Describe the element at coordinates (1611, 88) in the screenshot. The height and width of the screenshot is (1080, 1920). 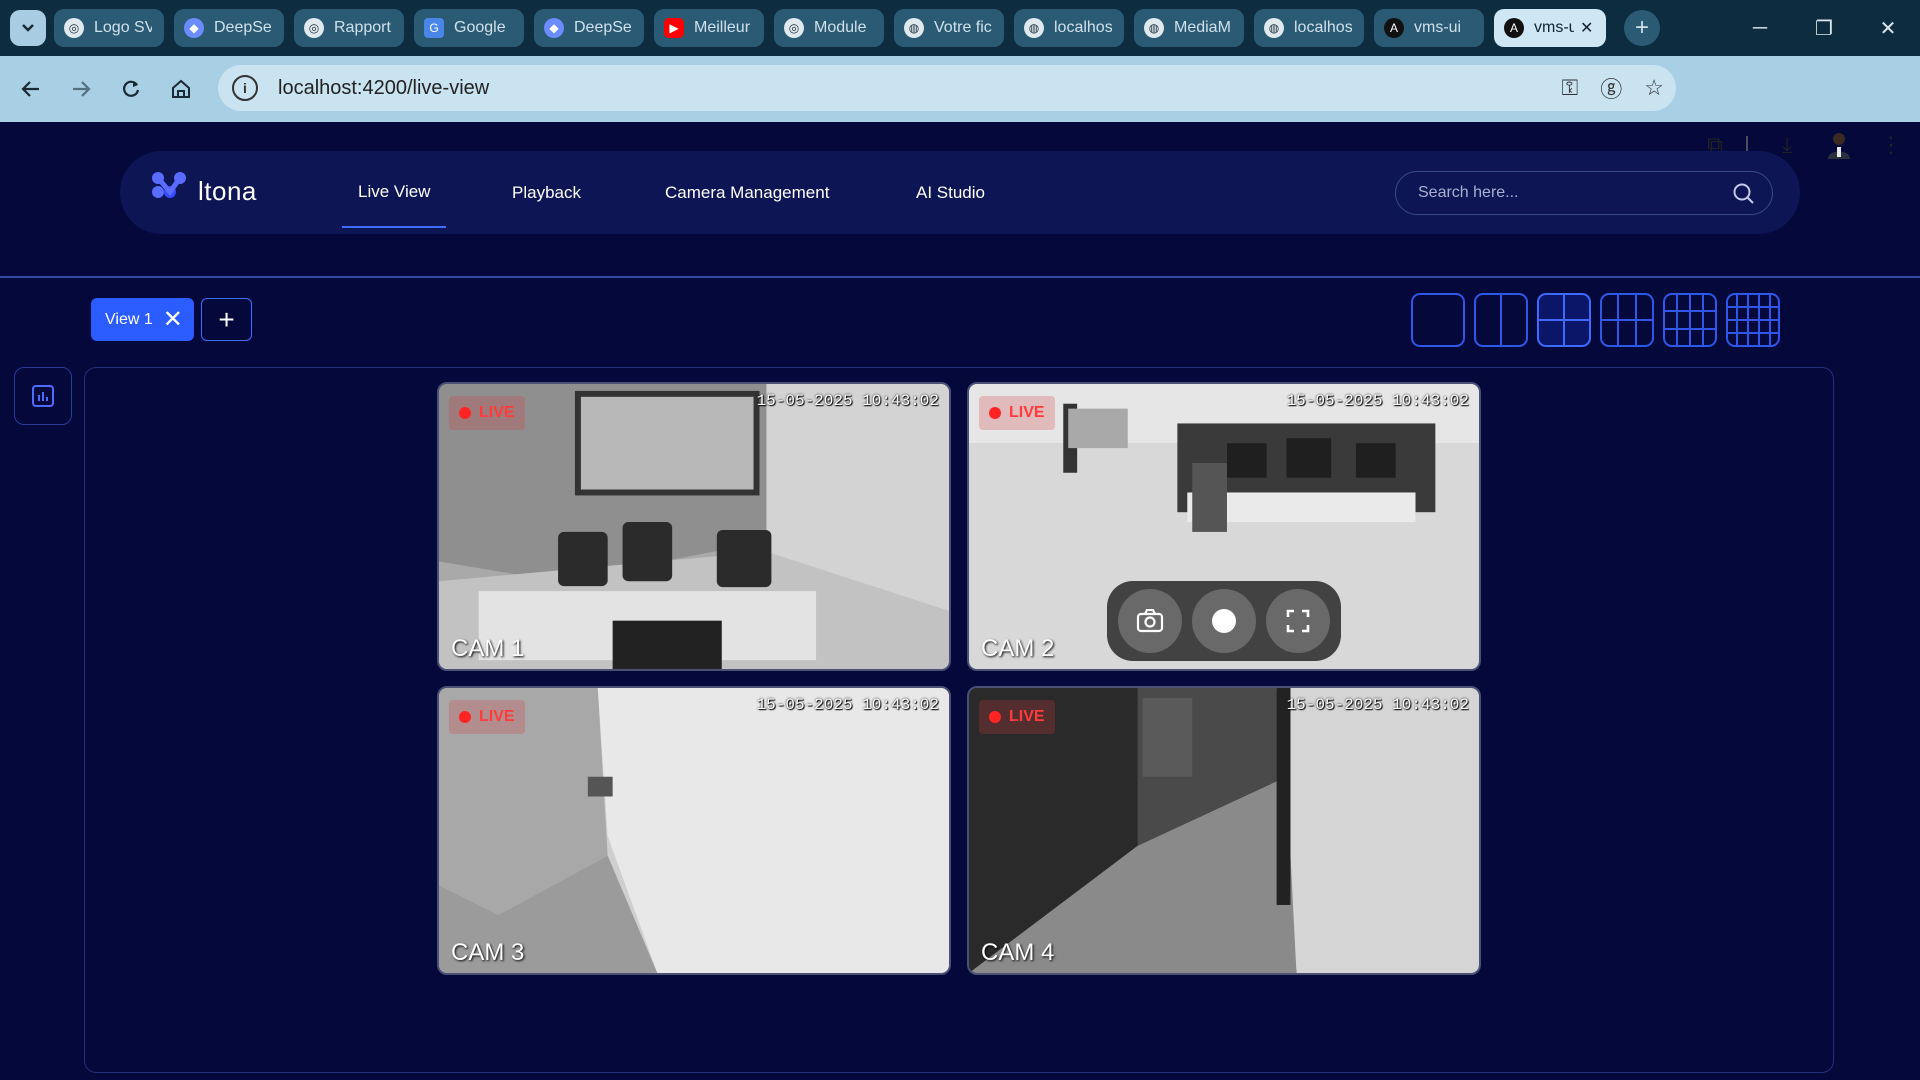
I see `translate-icon: ⓖ` at that location.